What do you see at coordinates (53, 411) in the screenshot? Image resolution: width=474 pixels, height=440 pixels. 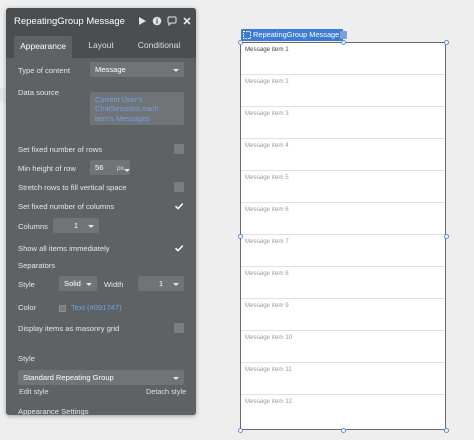 I see `appearance-settings-heading: Appearance Settings` at bounding box center [53, 411].